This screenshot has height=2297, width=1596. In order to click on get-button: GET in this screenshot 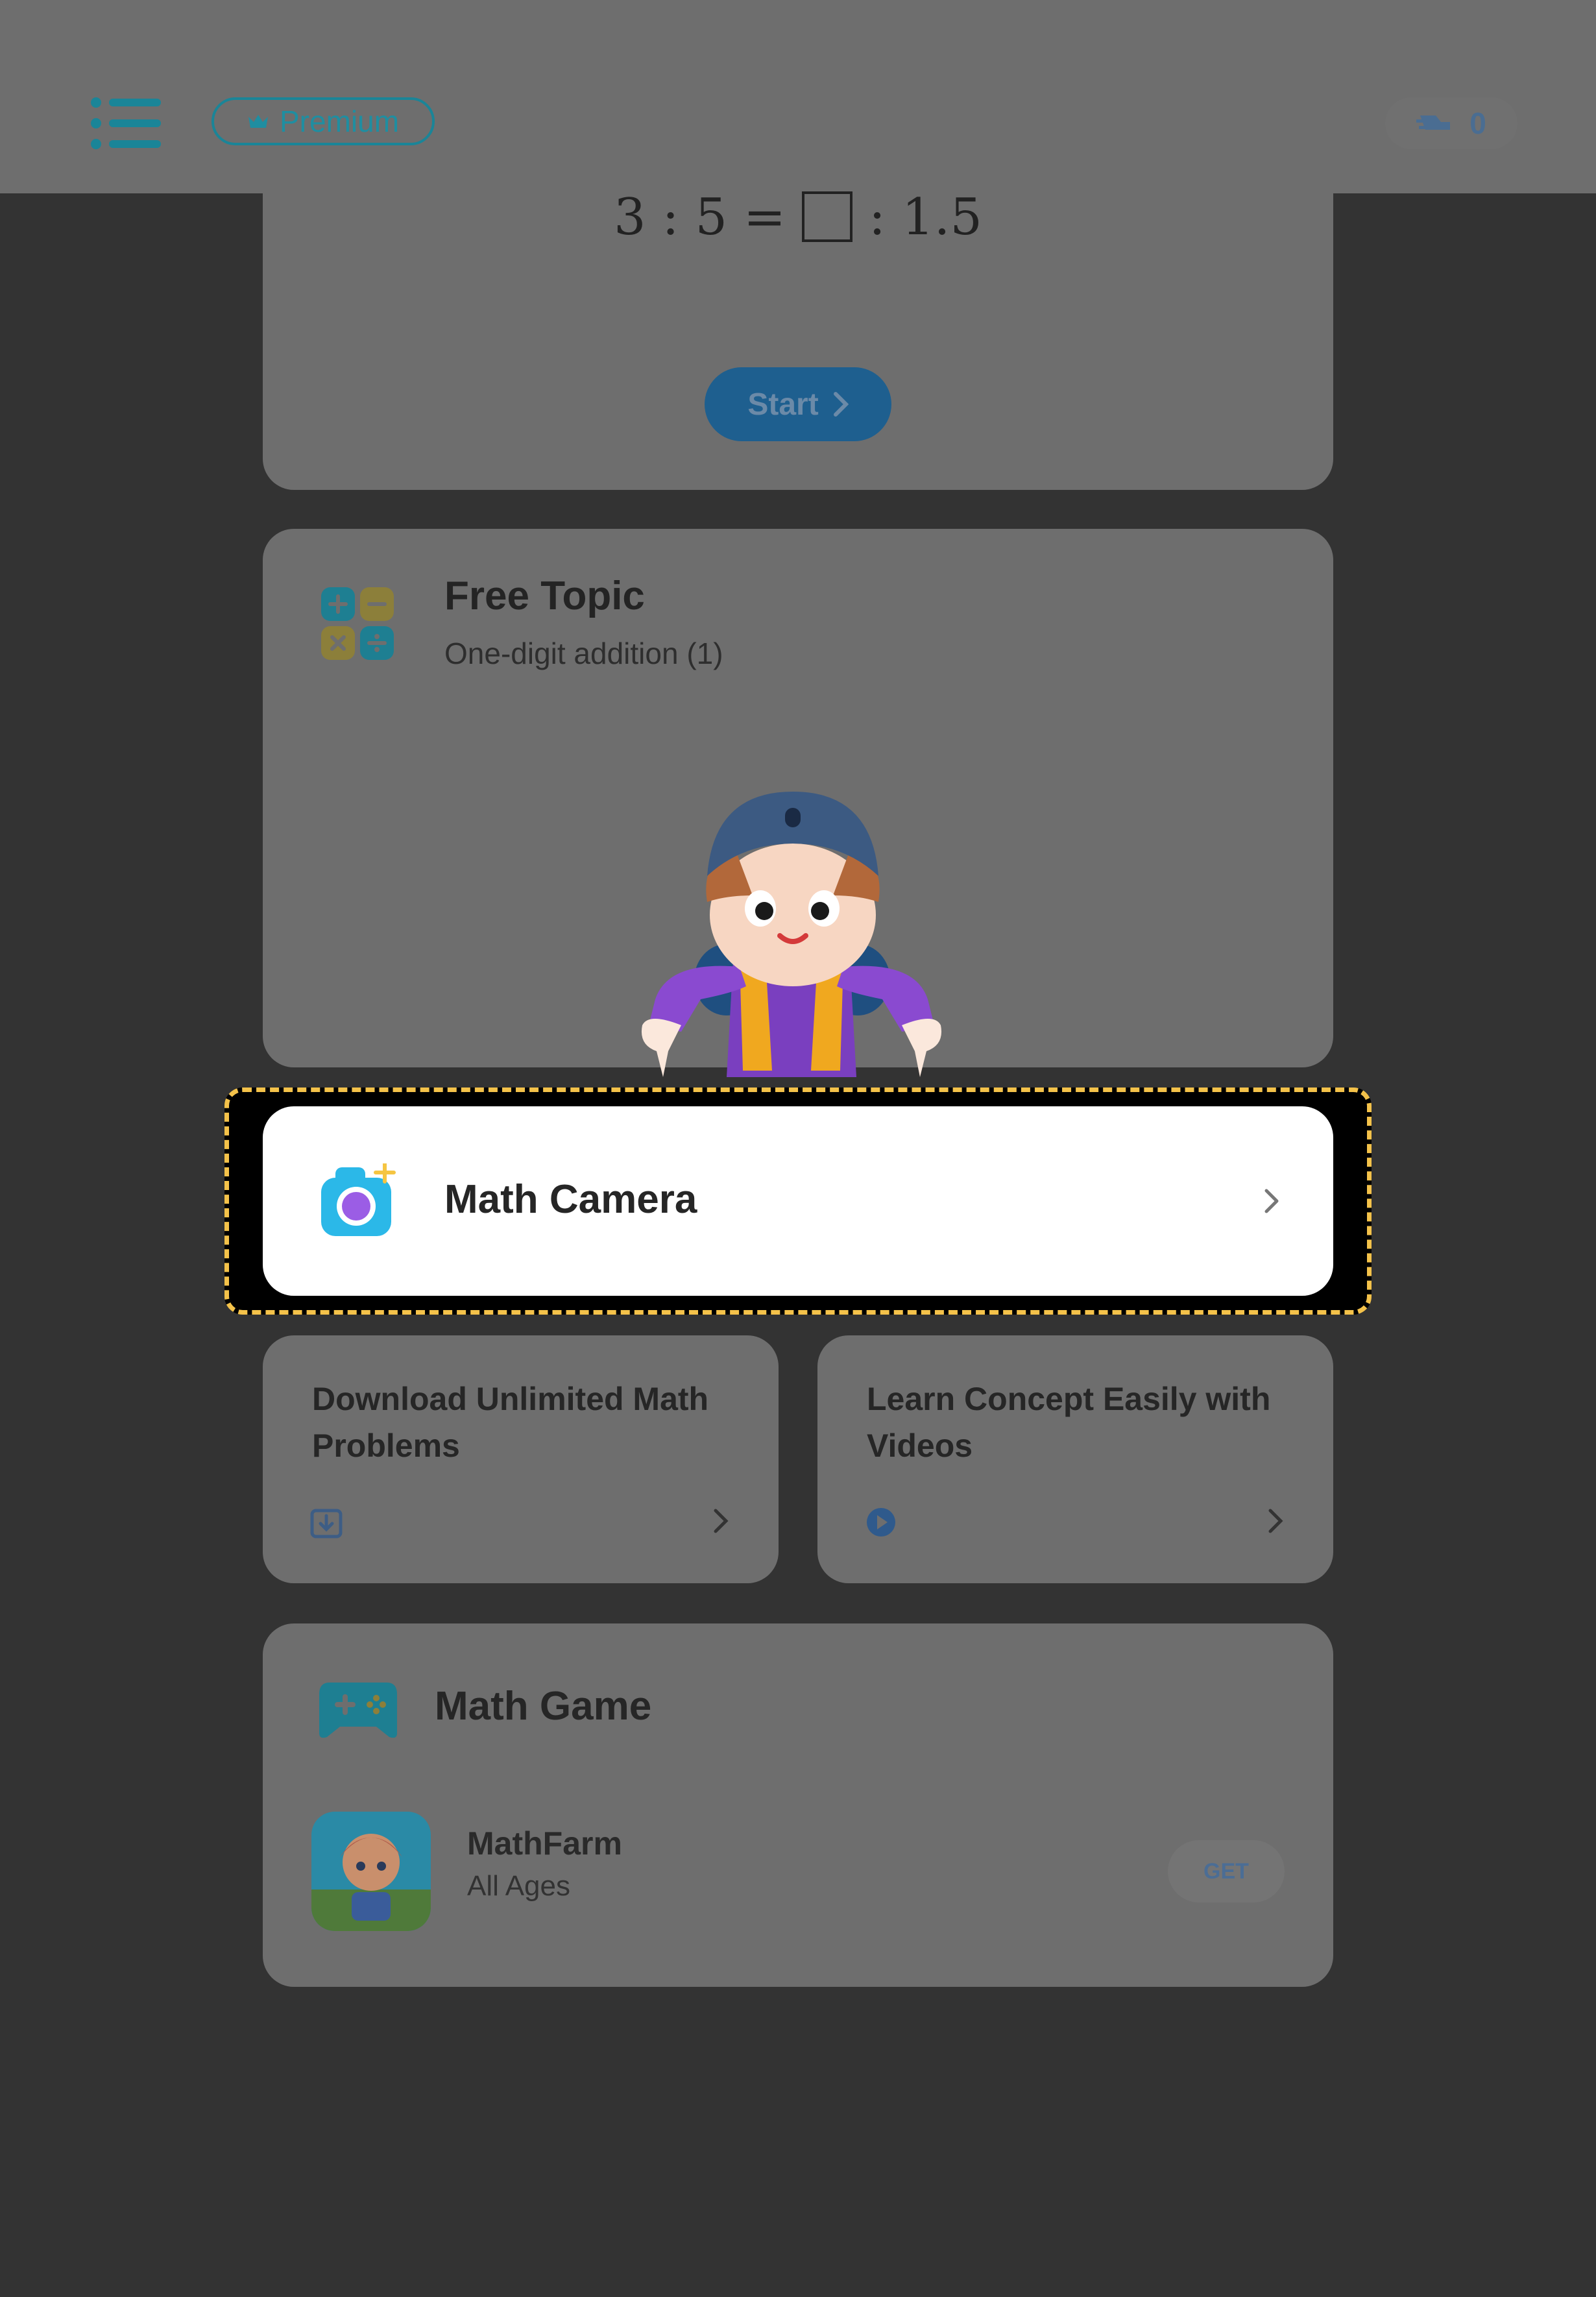, I will do `click(1226, 1871)`.